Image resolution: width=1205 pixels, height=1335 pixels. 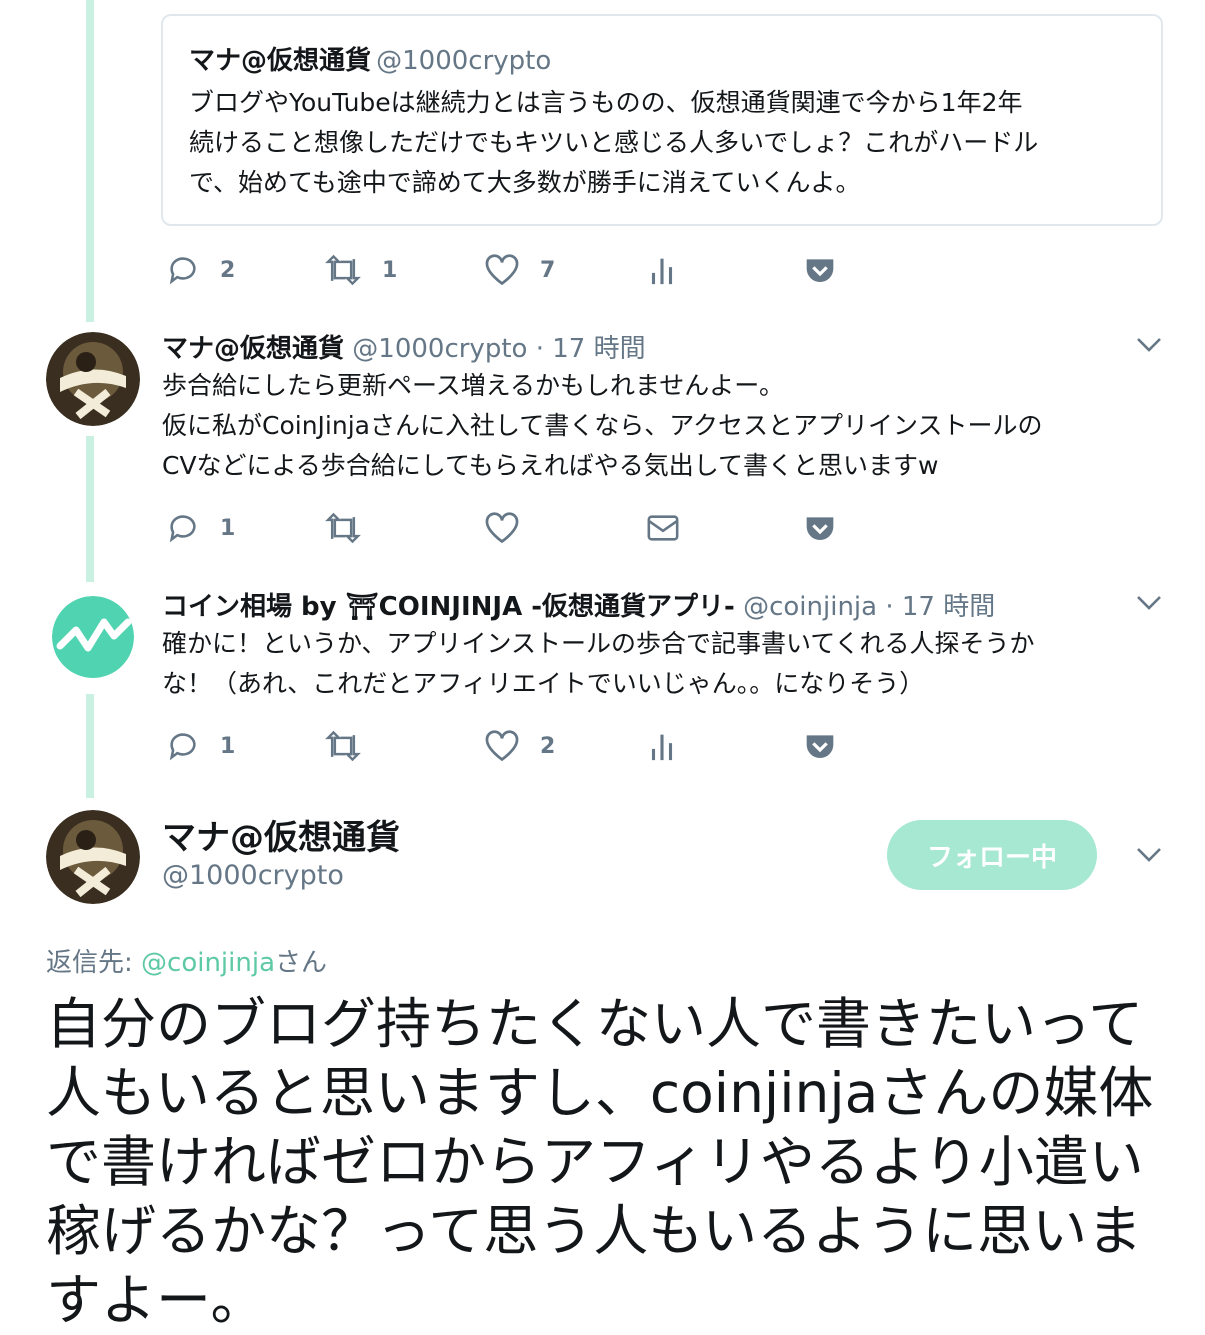 I want to click on author-name: コイン相場 by ⛩COINJINJA -仮想通貨アプリ-, so click(x=448, y=607).